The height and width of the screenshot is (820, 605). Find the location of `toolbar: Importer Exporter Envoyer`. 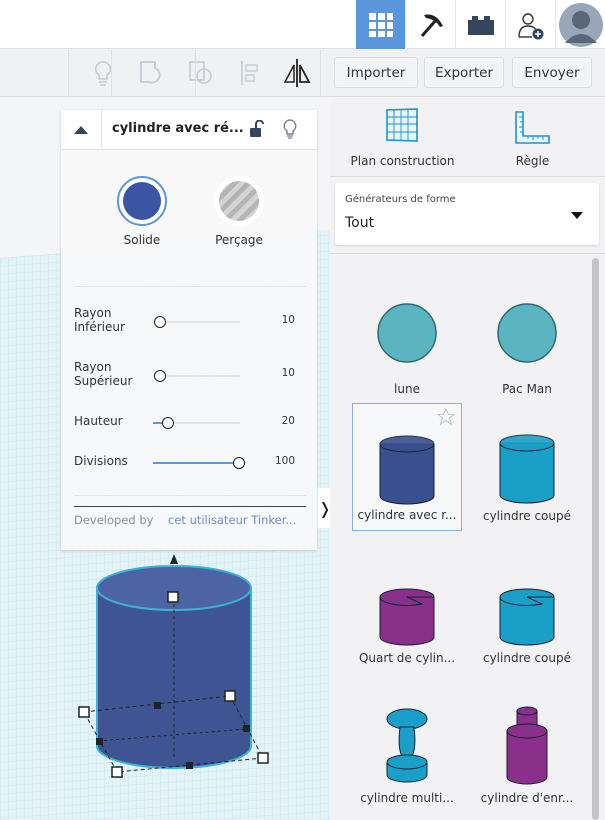

toolbar: Importer Exporter Envoyer is located at coordinates (302, 73).